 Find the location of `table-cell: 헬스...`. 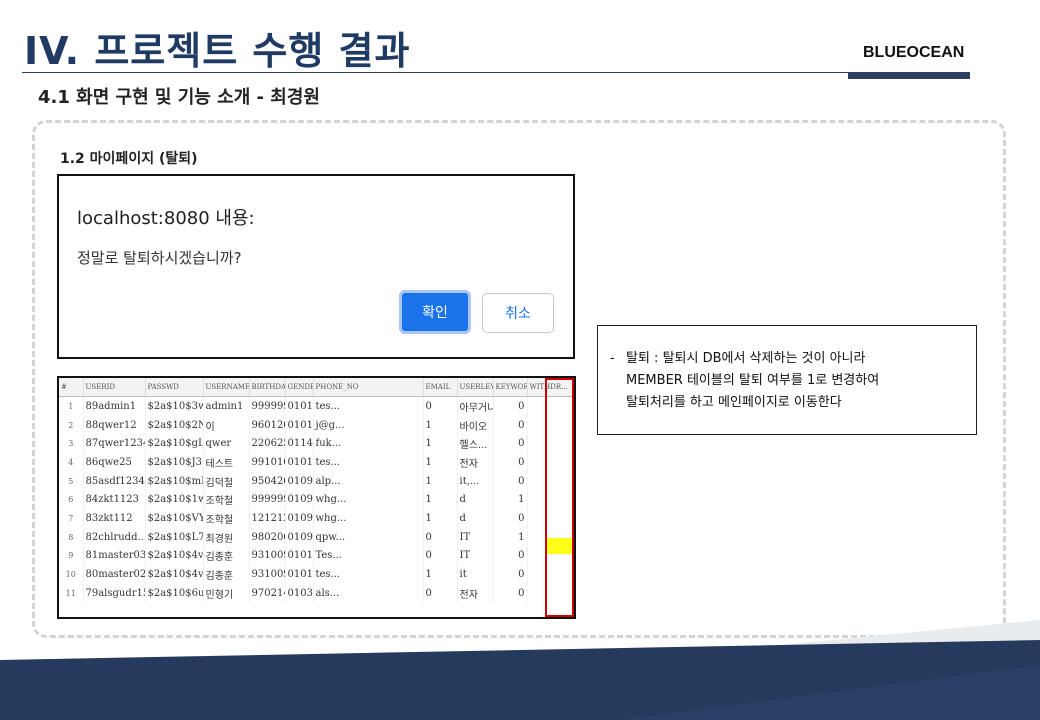

table-cell: 헬스... is located at coordinates (475, 444).